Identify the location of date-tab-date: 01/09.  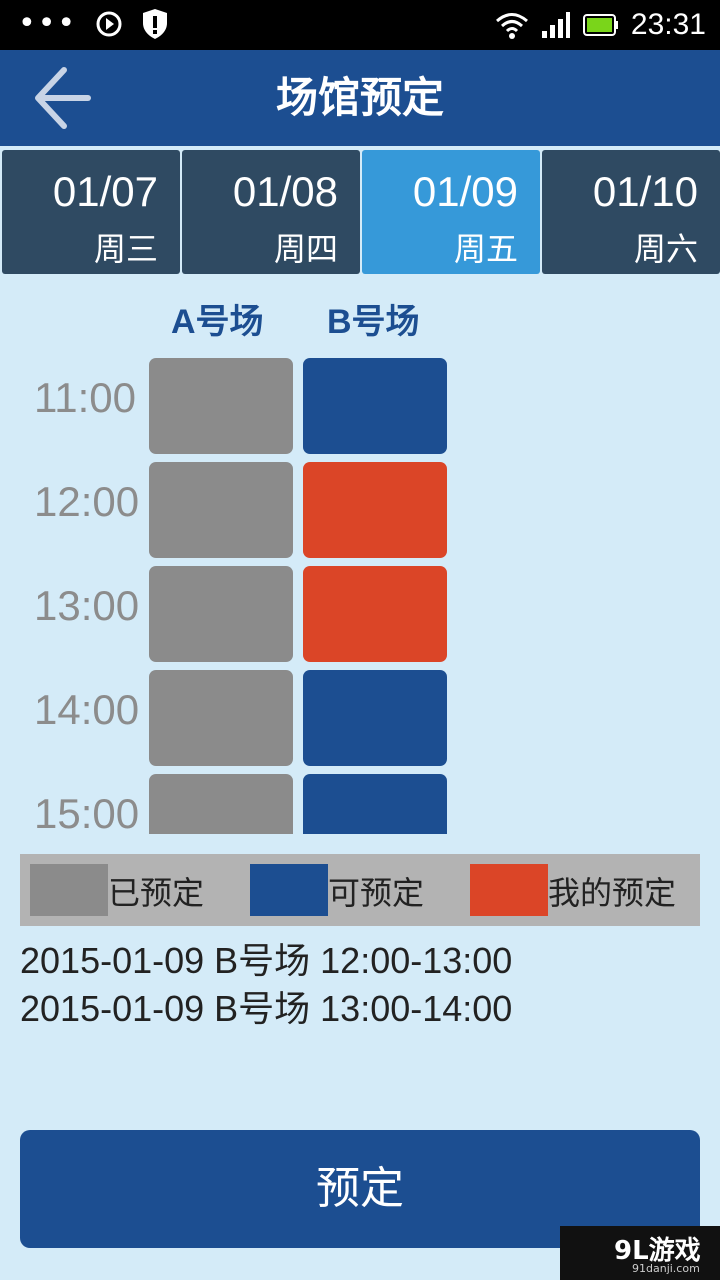
(465, 191).